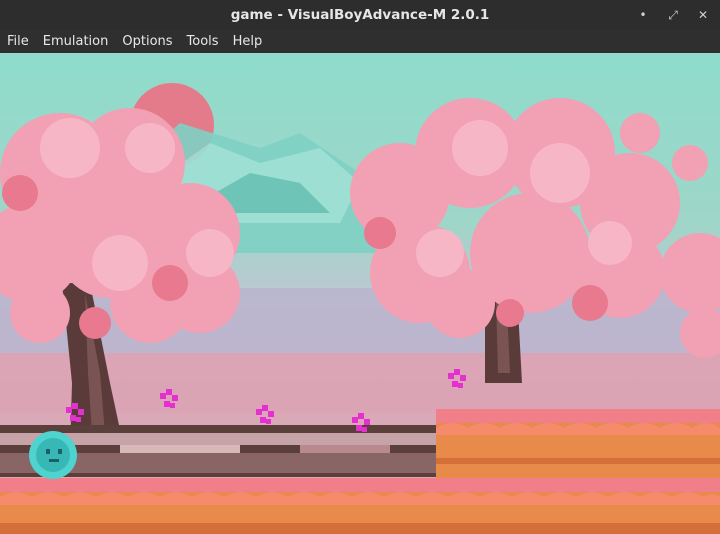 Image resolution: width=720 pixels, height=534 pixels. Describe the element at coordinates (360, 506) in the screenshot. I see `foreground-ground` at that location.